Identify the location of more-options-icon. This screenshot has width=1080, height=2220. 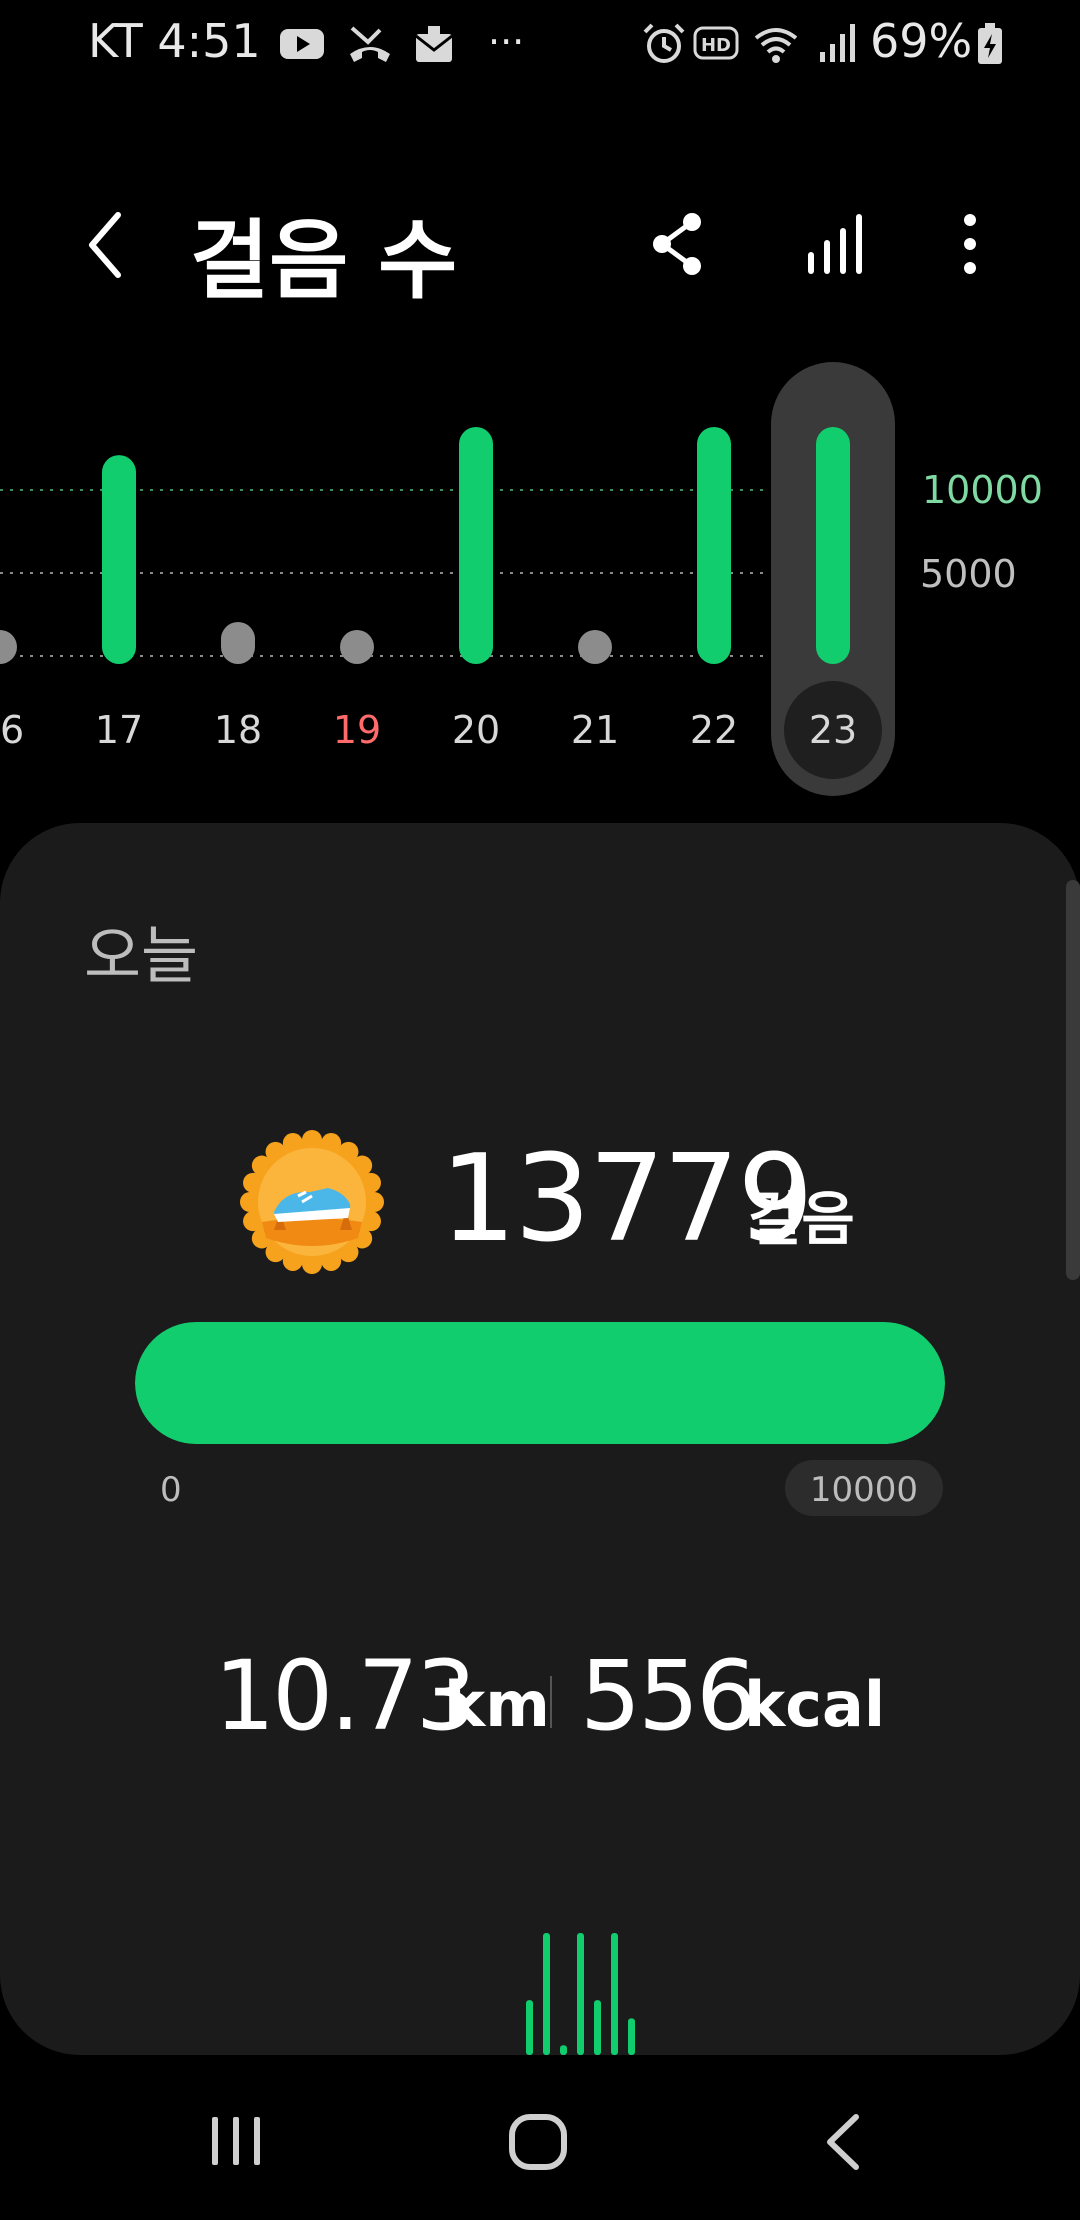
(970, 244).